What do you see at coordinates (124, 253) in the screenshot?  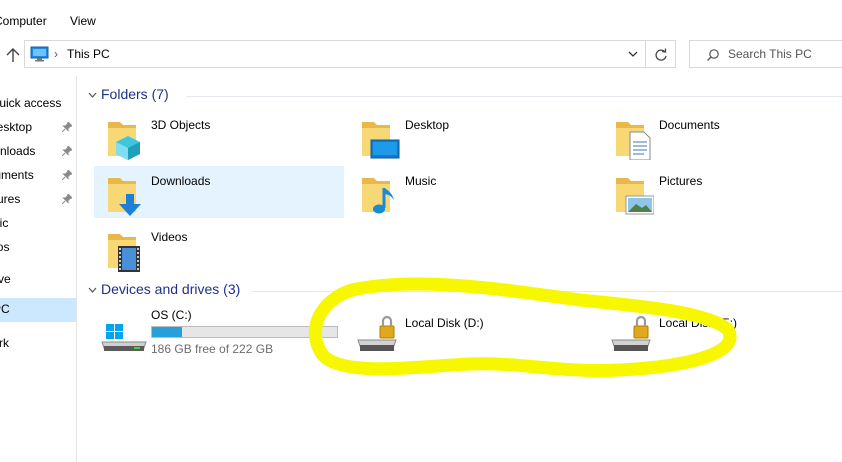 I see `videos-folder-icon` at bounding box center [124, 253].